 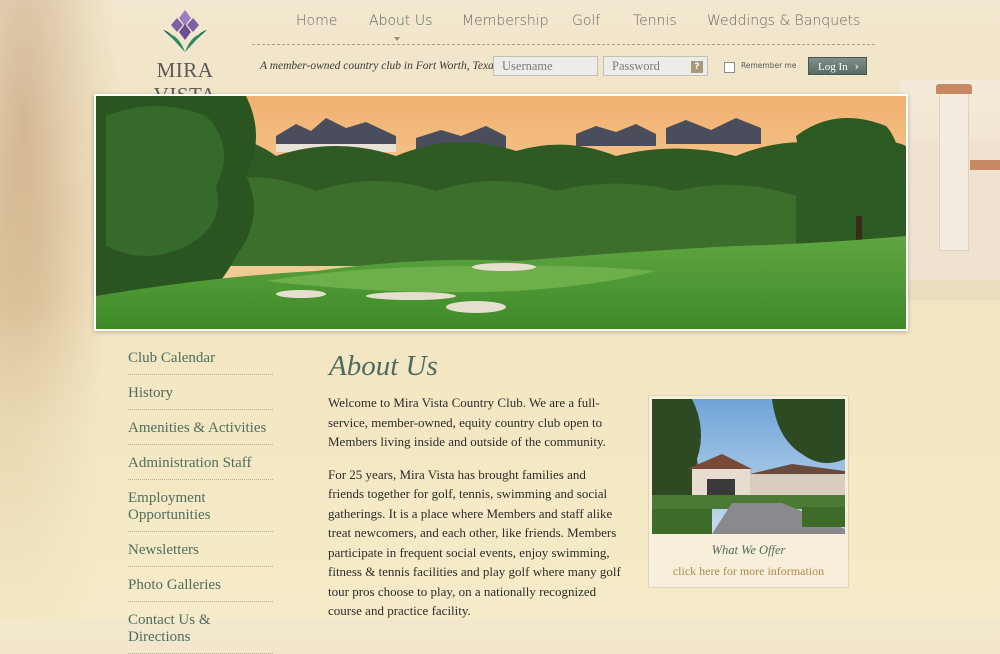 I want to click on username-input: Username, so click(x=545, y=66).